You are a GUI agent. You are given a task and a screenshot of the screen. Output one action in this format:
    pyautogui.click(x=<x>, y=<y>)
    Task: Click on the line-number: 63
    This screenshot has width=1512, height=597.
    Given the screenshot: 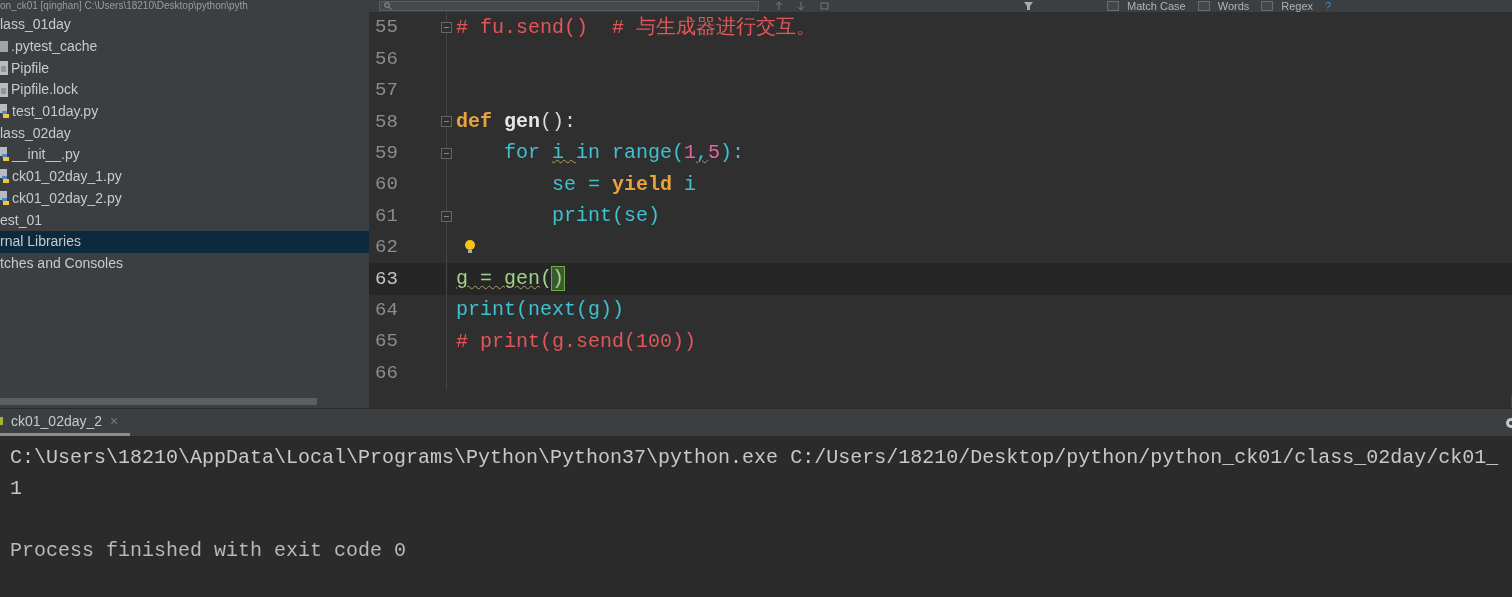 What is the action you would take?
    pyautogui.click(x=386, y=279)
    